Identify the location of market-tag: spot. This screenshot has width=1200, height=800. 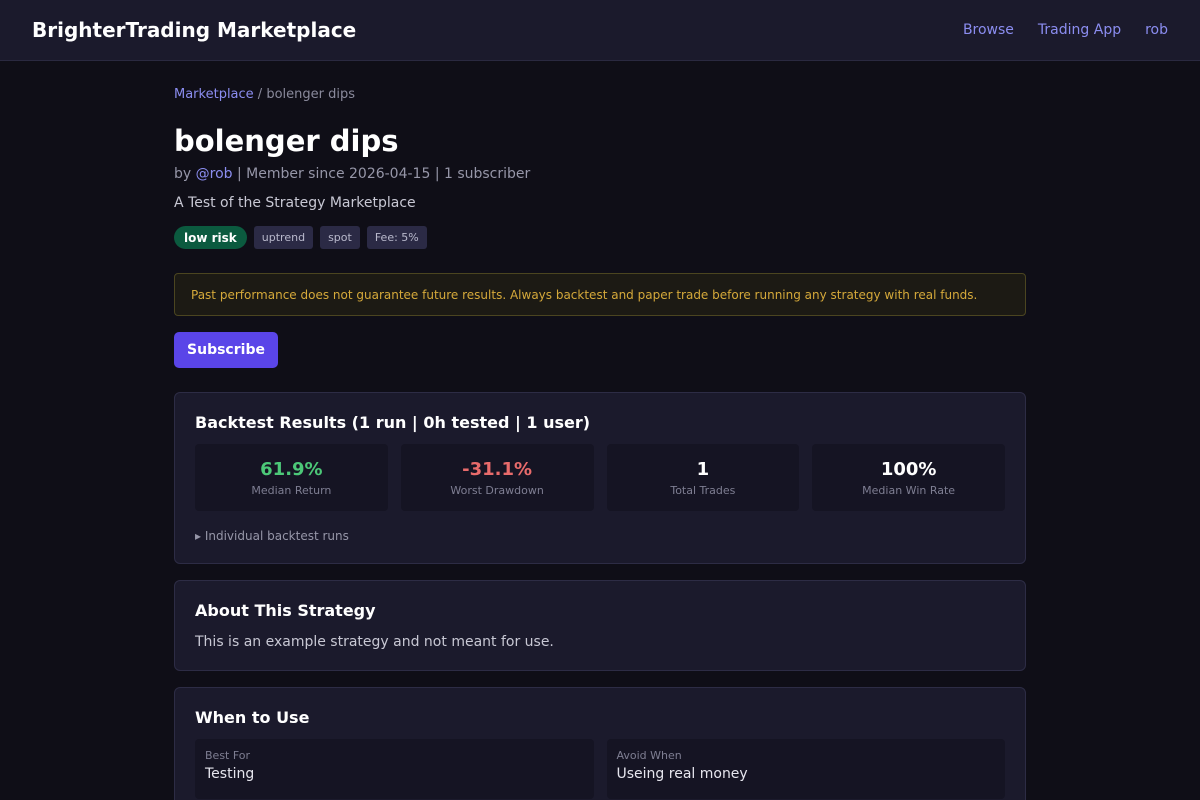
(340, 237).